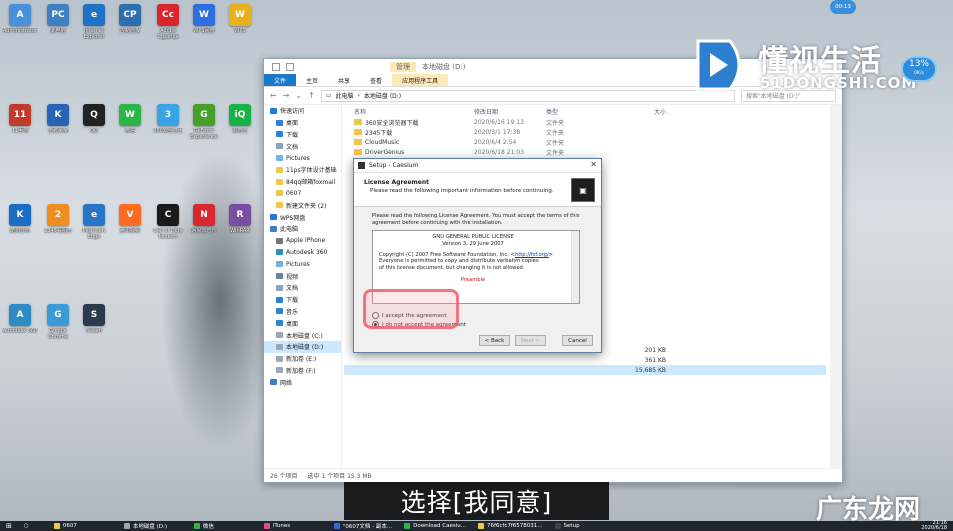 The height and width of the screenshot is (531, 953). I want to click on sidebar-item: 本地磁盘 (D:), so click(302, 346).